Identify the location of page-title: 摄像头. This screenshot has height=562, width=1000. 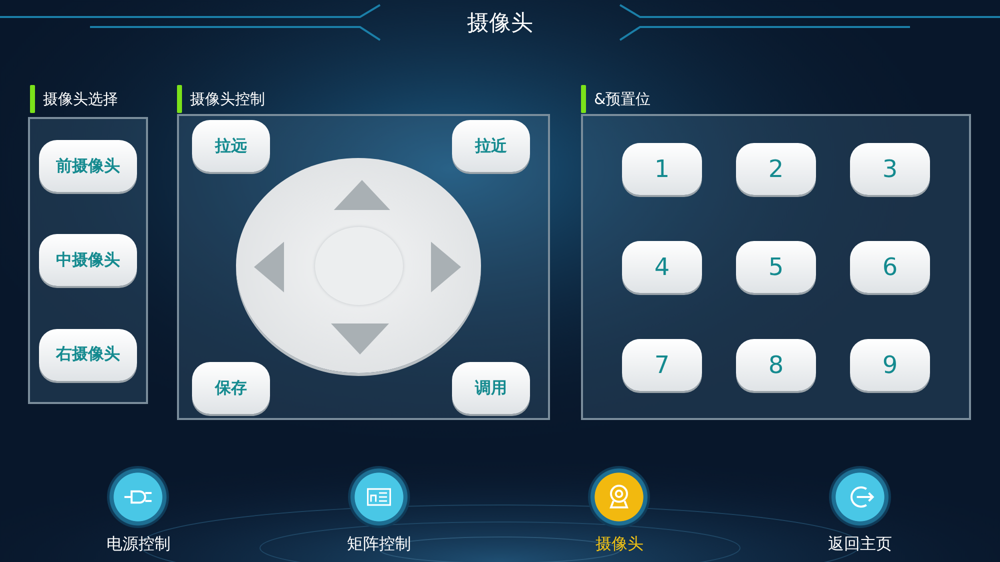
(500, 24).